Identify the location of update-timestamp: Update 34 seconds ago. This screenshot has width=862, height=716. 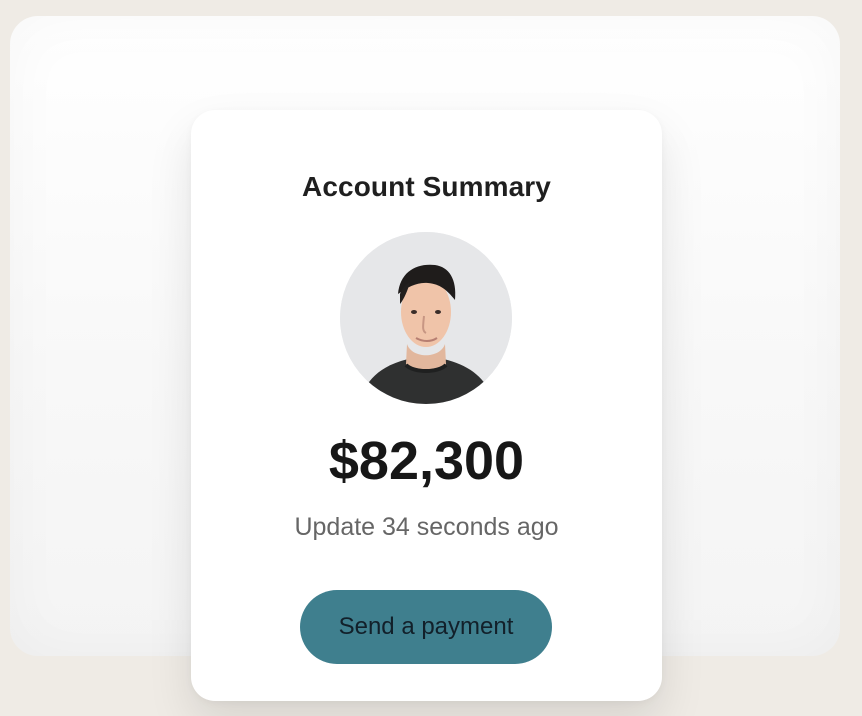
(426, 527).